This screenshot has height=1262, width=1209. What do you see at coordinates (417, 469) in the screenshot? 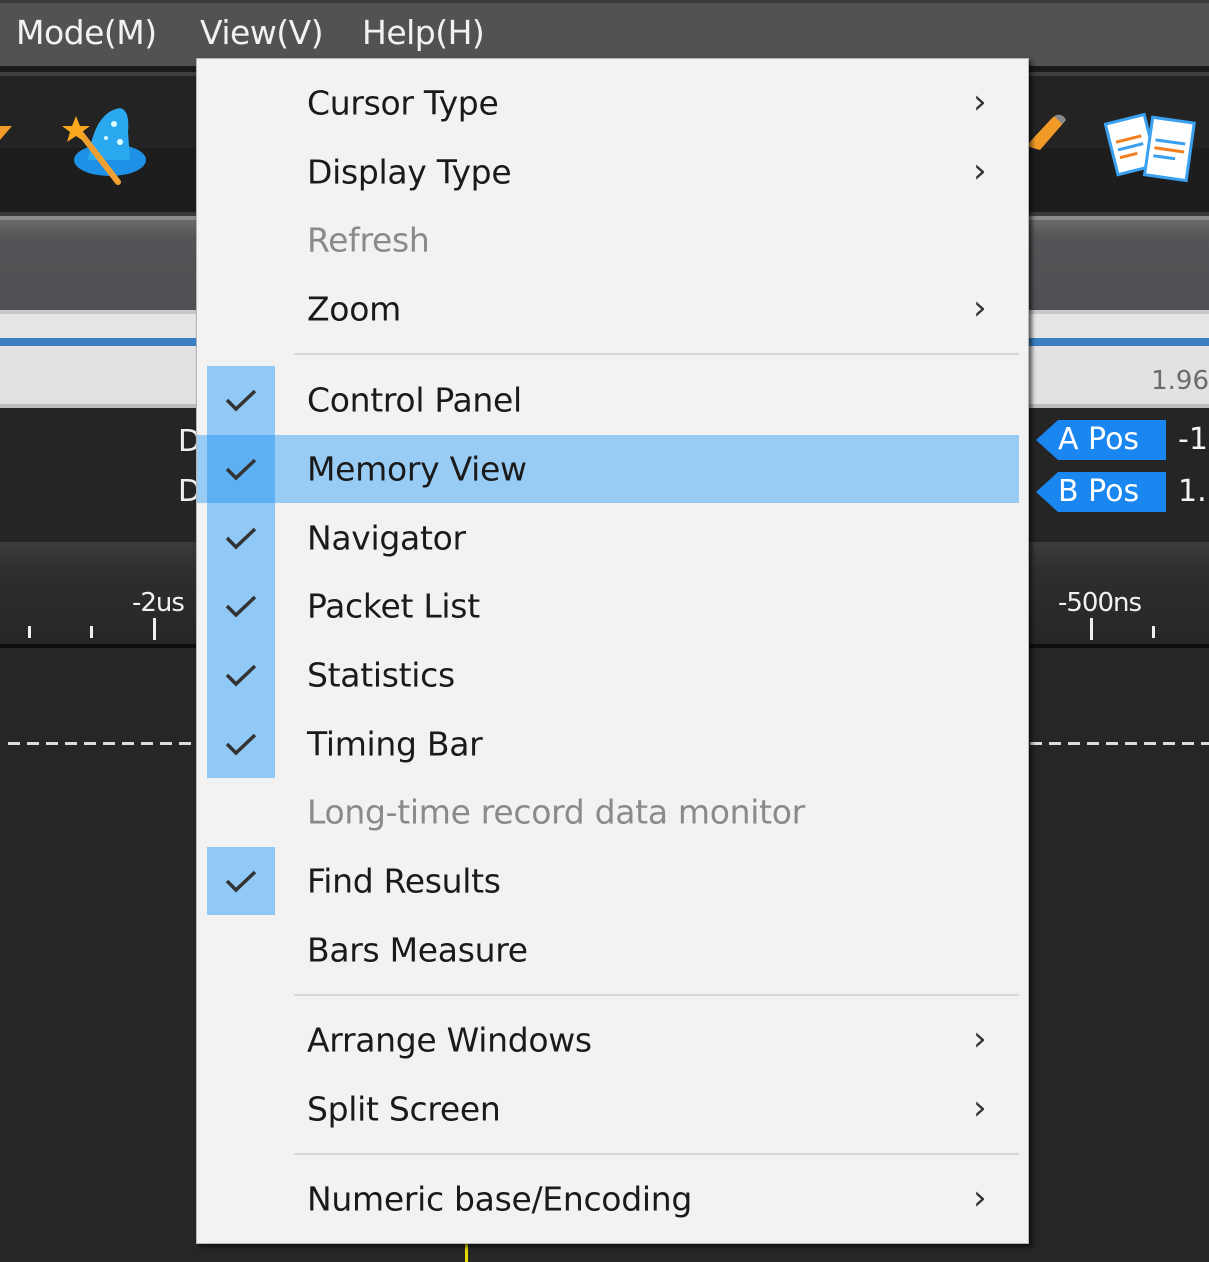
I see `menu-item-label: Memory View` at bounding box center [417, 469].